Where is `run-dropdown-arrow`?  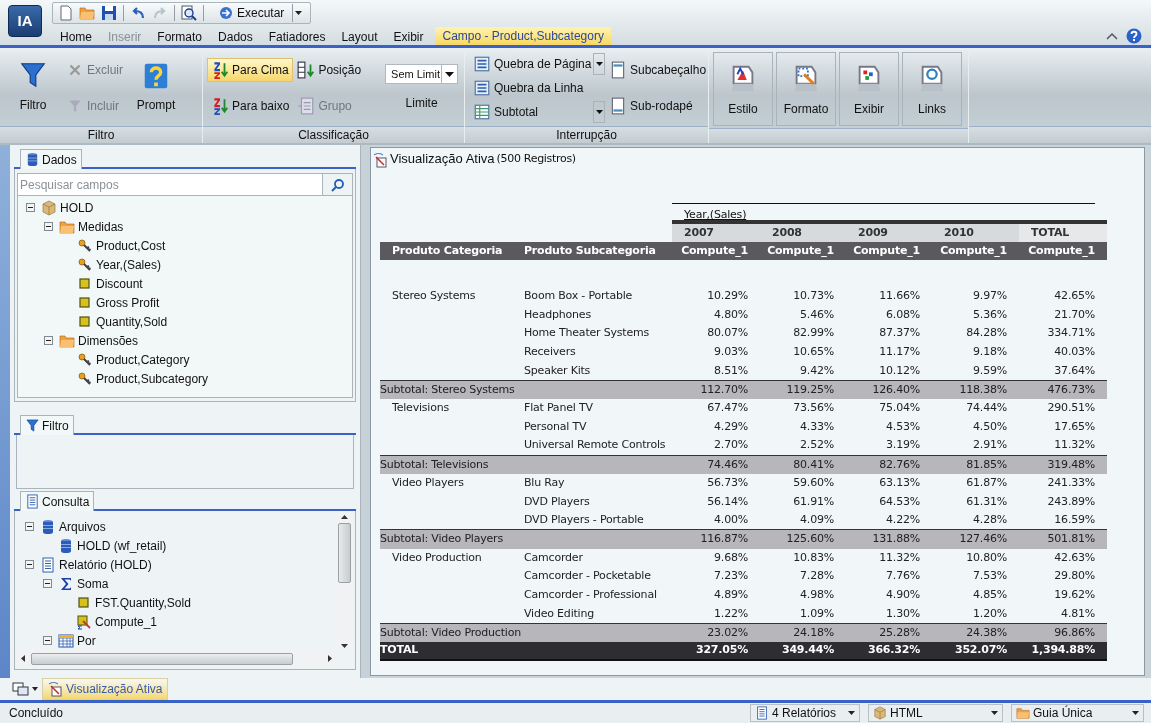
run-dropdown-arrow is located at coordinates (298, 13).